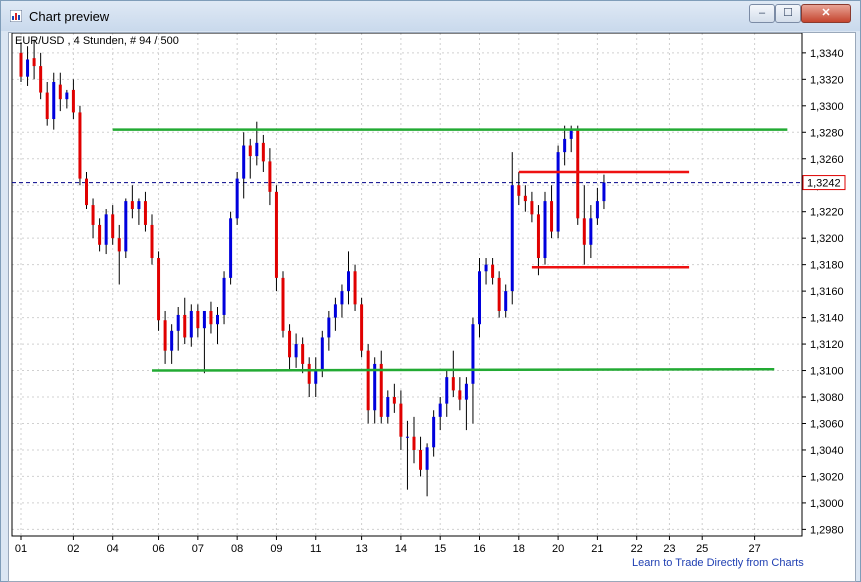  I want to click on minimize-button: –, so click(762, 13).